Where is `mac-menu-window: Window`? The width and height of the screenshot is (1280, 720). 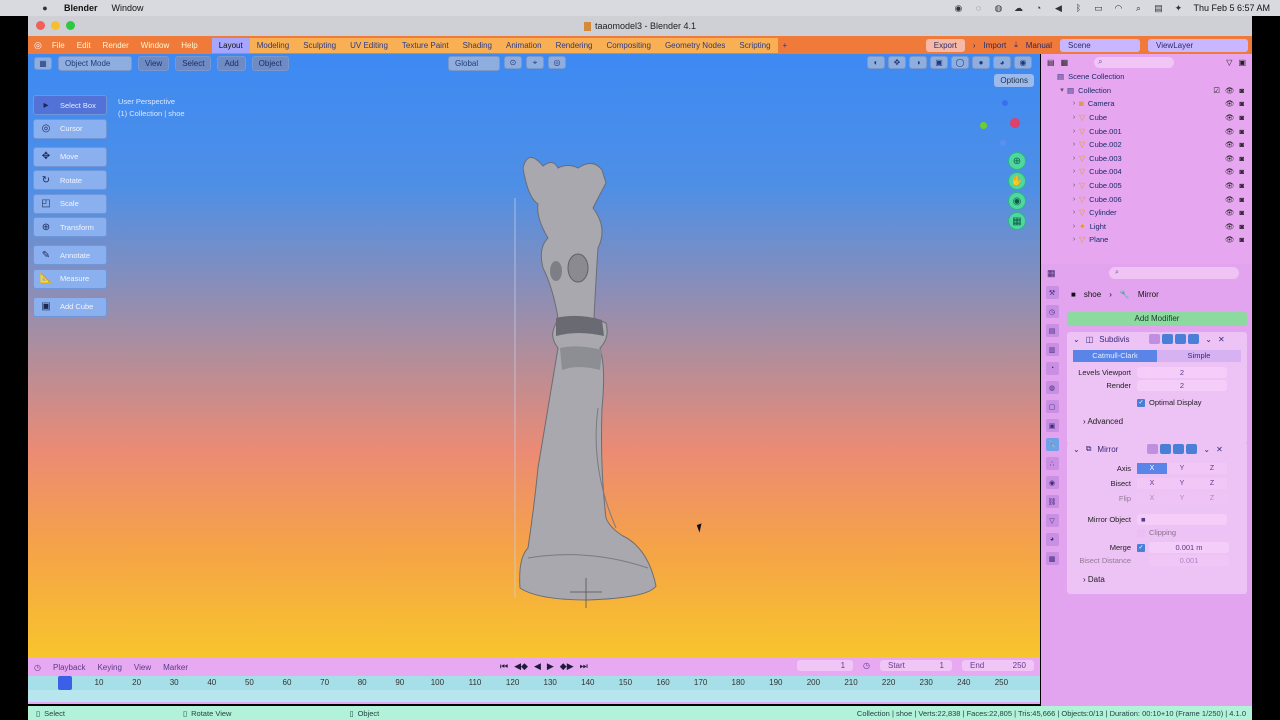
mac-menu-window: Window is located at coordinates (128, 8).